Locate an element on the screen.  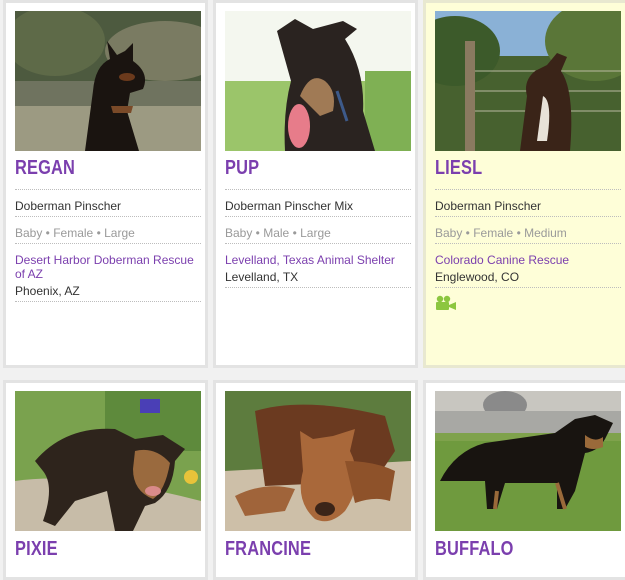
pet-name: BUFFALO is located at coordinates (474, 549).